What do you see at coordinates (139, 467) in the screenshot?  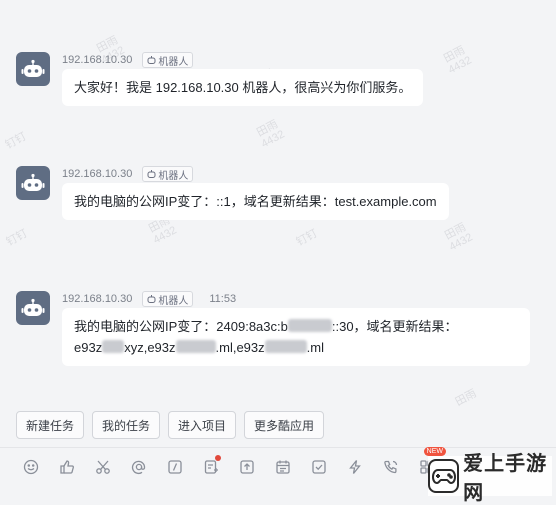 I see `mention-icon` at bounding box center [139, 467].